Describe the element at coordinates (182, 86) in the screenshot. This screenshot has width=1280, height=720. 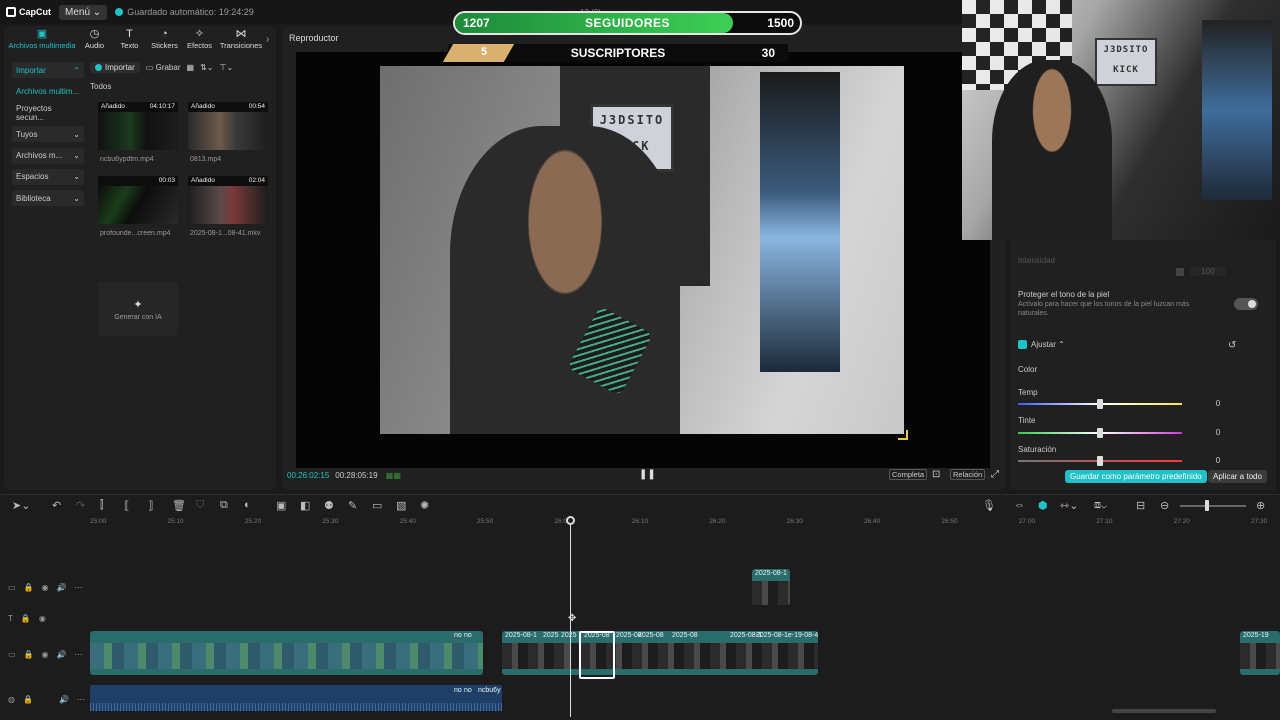
I see `all-filter-label: Todos` at that location.